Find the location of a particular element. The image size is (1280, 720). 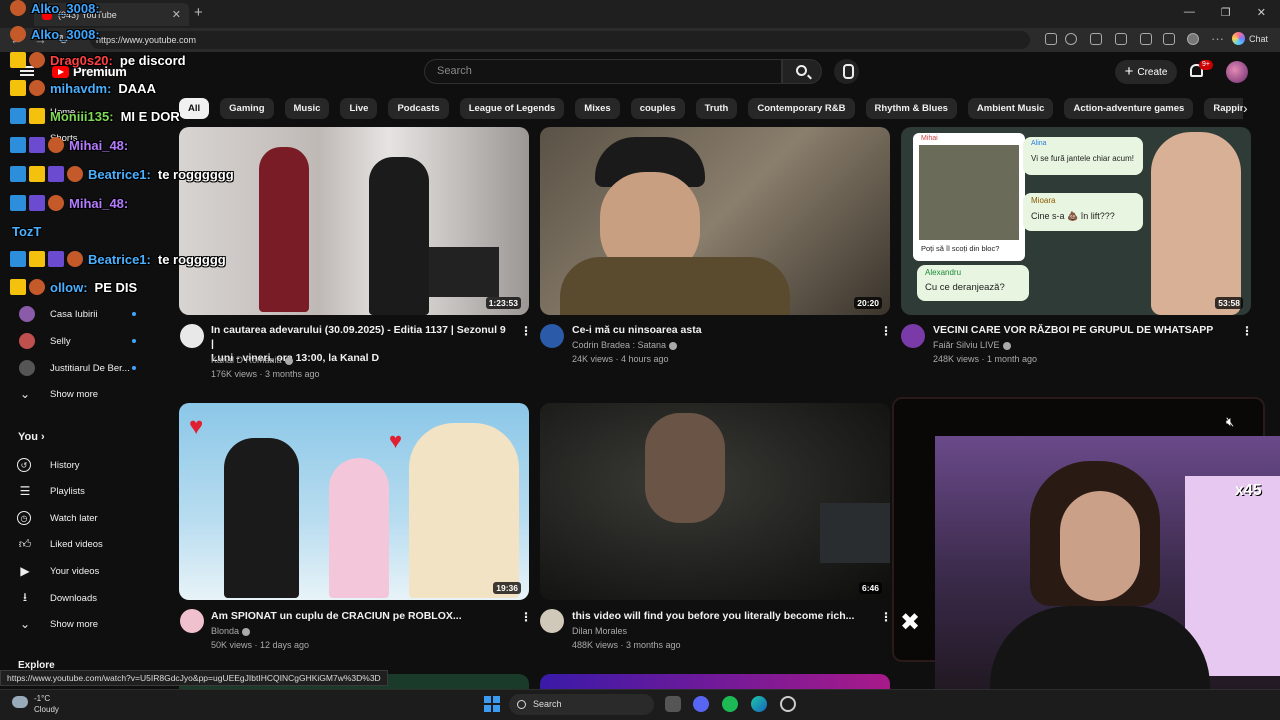

chat-username: mihavdm: is located at coordinates (81, 88).